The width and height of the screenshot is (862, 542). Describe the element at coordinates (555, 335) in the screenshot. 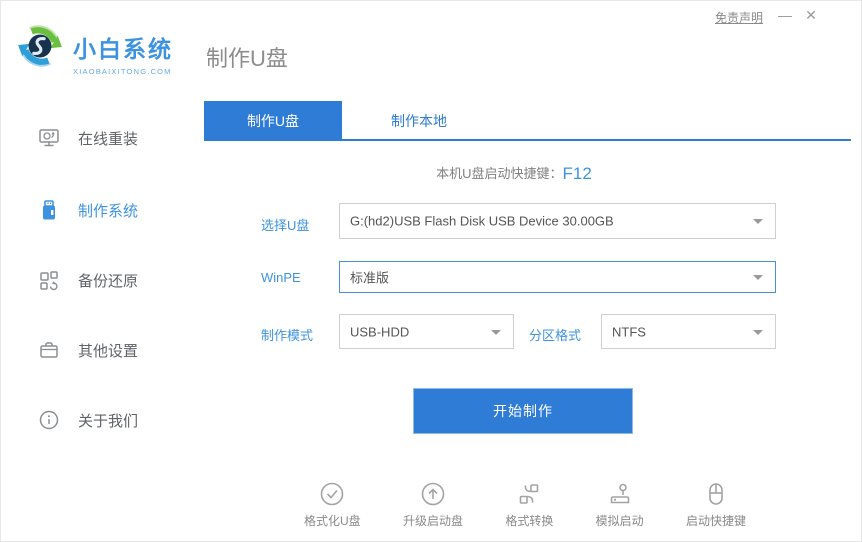

I see `partition-format-label: 分区格式` at that location.